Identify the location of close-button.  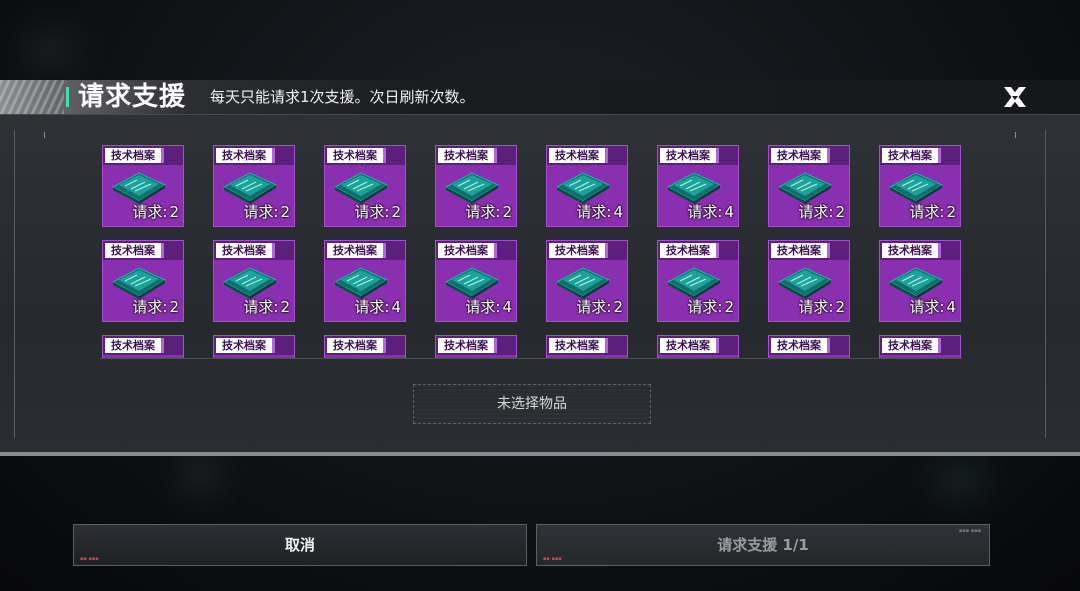
(1015, 97).